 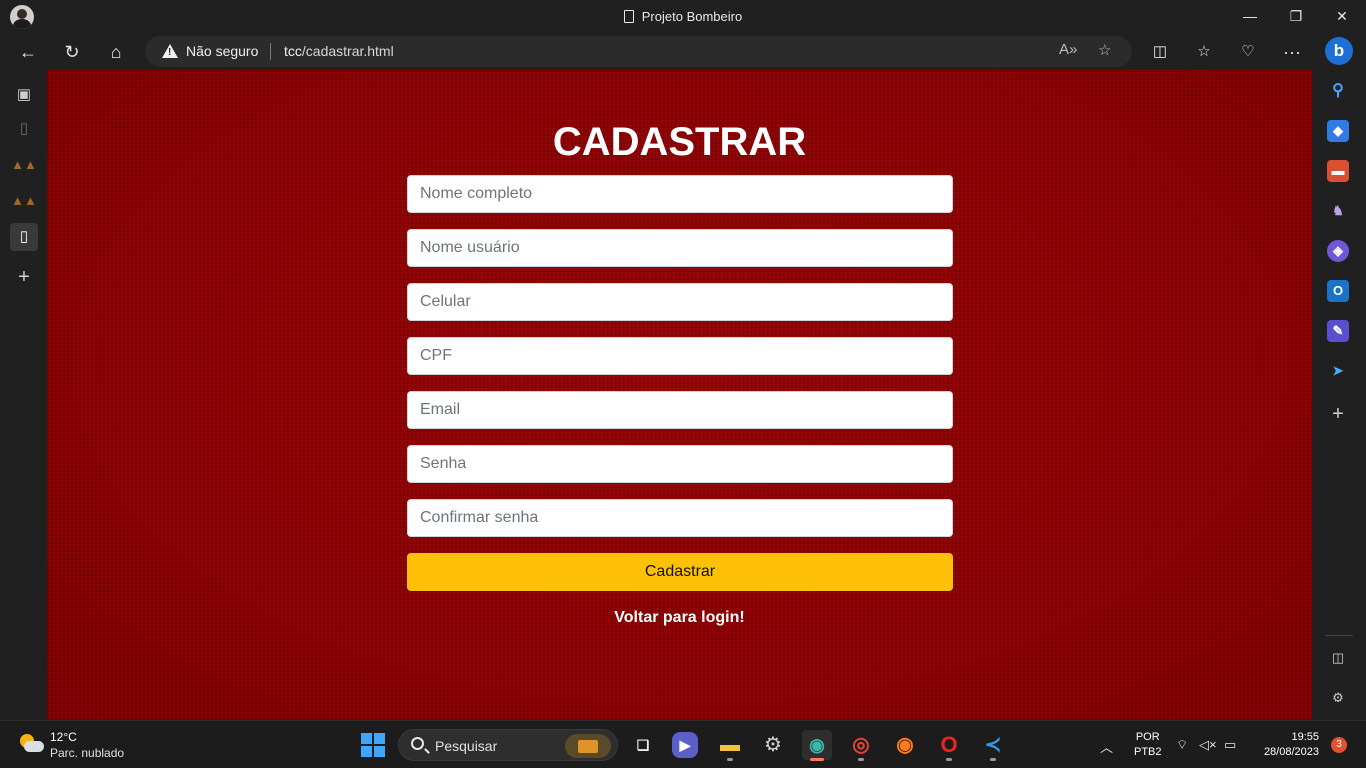 I want to click on favorite-star-icon: ☆, so click(x=1104, y=50).